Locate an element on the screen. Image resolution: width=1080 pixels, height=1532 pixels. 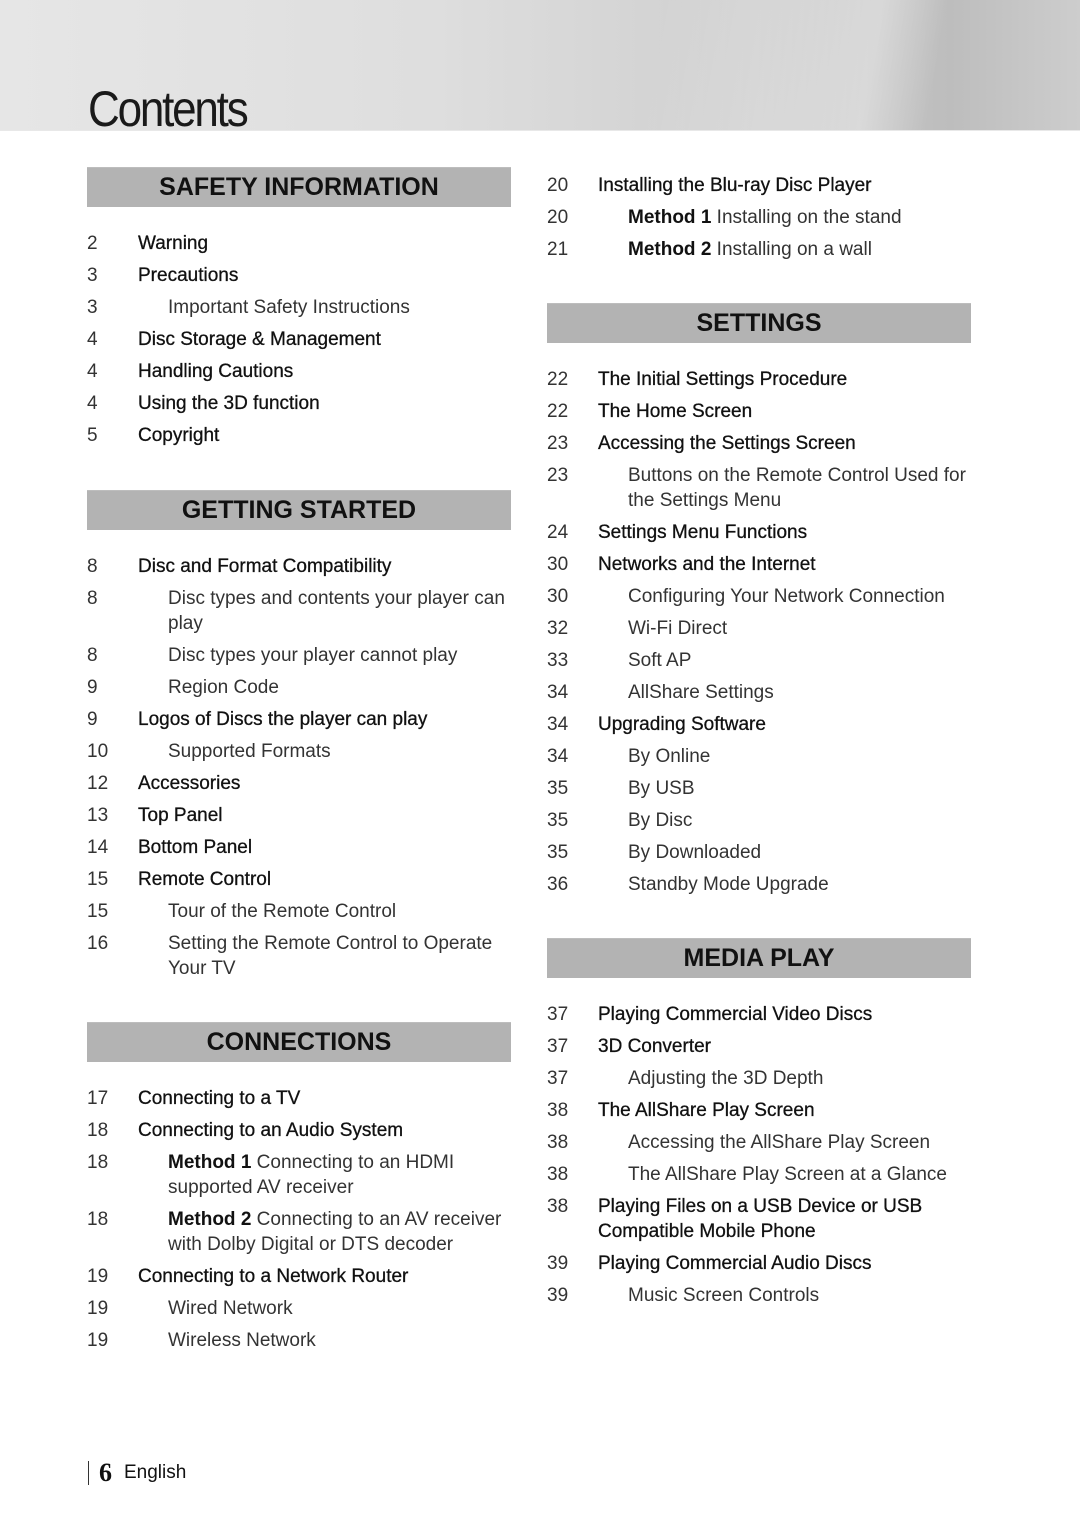
method-description: Installing on the stand is located at coordinates (809, 217).